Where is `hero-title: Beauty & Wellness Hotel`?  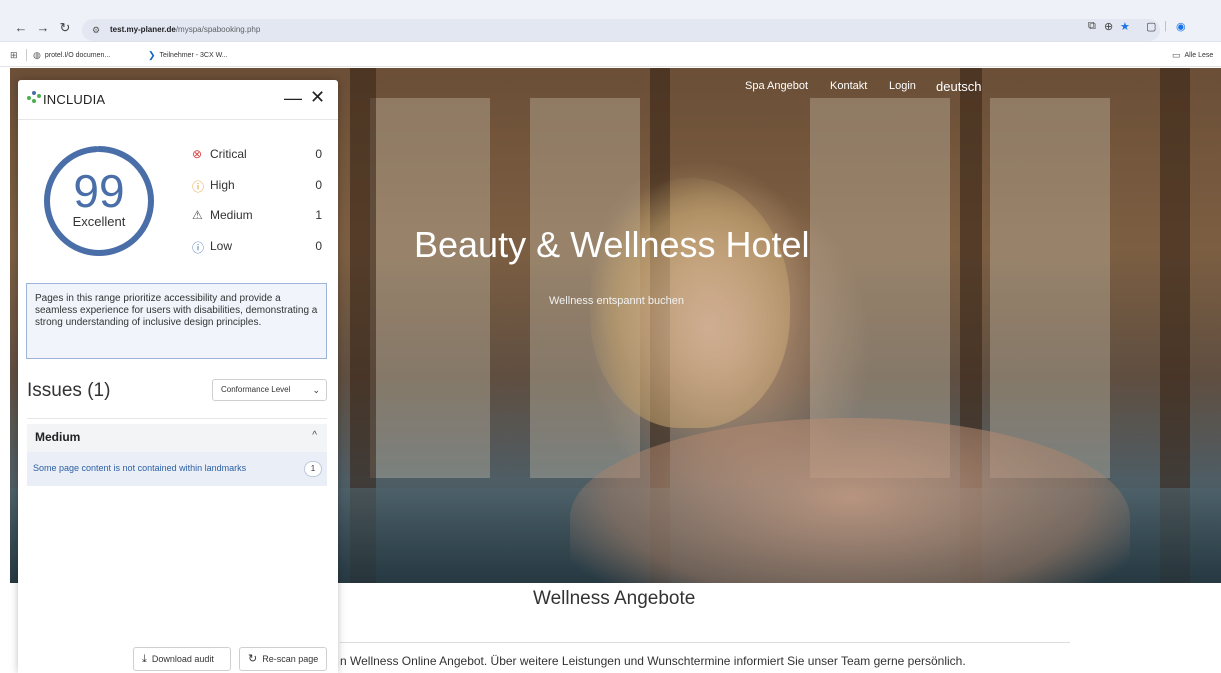 hero-title: Beauty & Wellness Hotel is located at coordinates (612, 244).